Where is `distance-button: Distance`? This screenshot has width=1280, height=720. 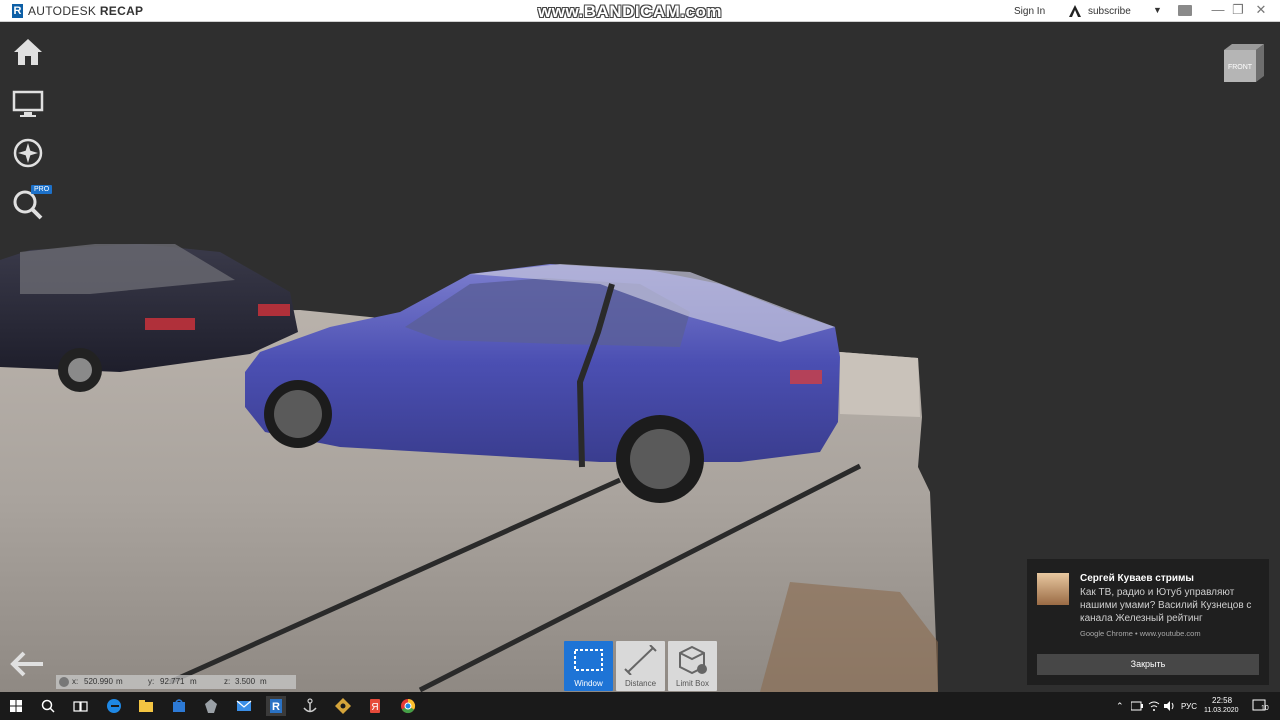
distance-button: Distance is located at coordinates (640, 666).